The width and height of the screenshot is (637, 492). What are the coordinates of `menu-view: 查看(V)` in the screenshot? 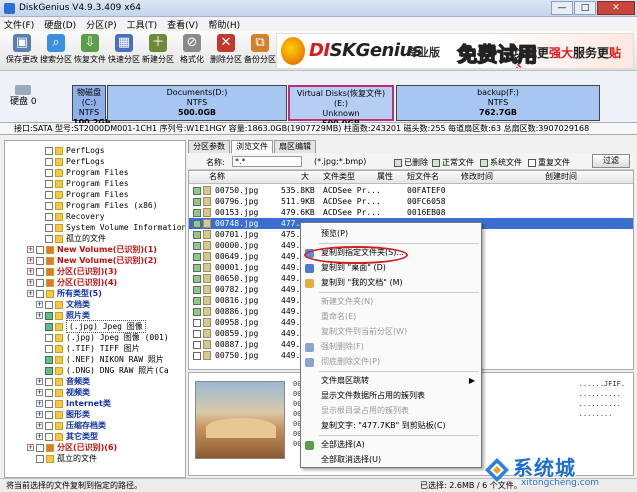 It's located at (182, 24).